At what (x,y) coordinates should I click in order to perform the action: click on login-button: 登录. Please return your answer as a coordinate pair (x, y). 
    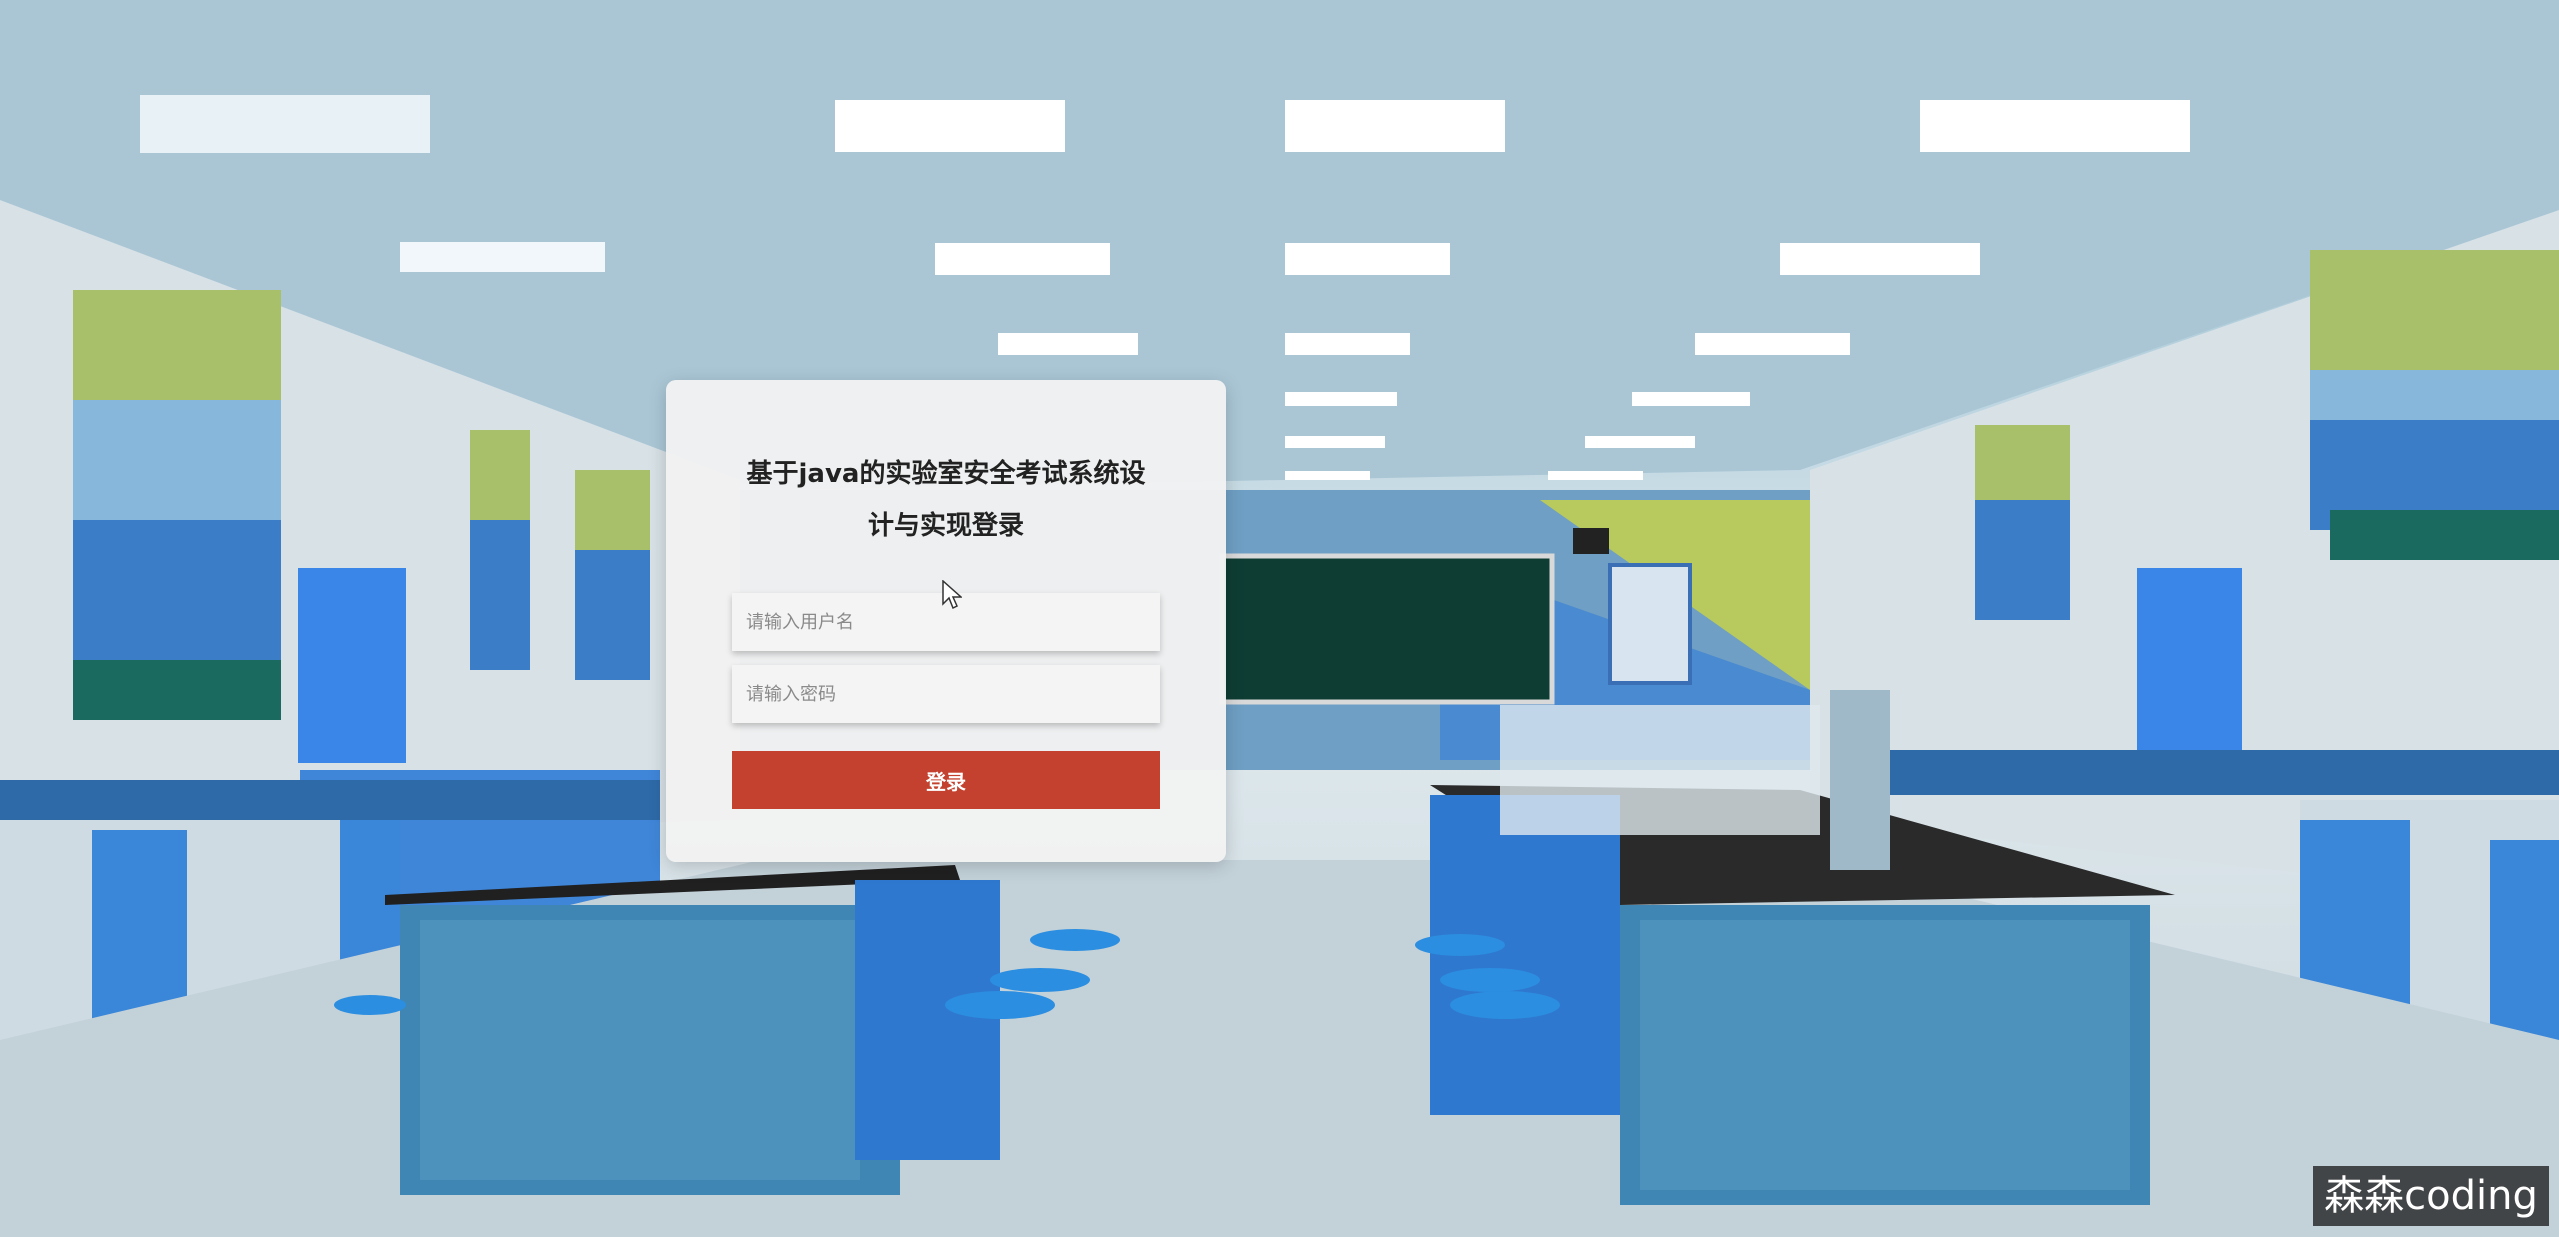
    Looking at the image, I should click on (946, 780).